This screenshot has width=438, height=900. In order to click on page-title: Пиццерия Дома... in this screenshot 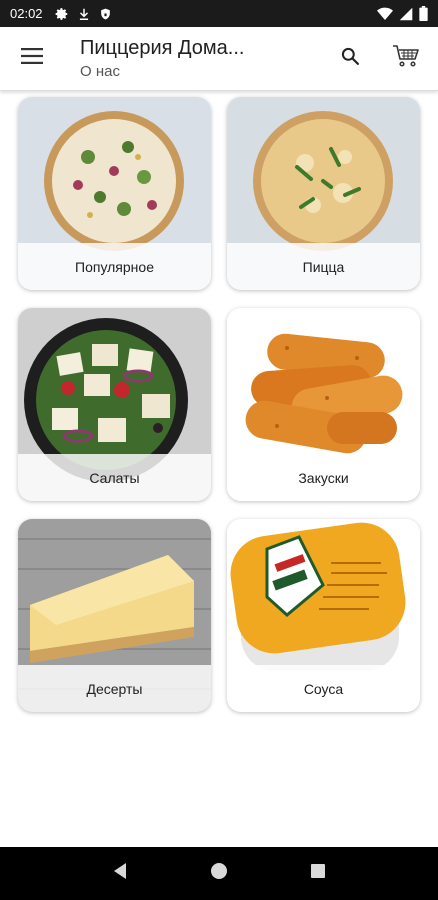, I will do `click(162, 47)`.